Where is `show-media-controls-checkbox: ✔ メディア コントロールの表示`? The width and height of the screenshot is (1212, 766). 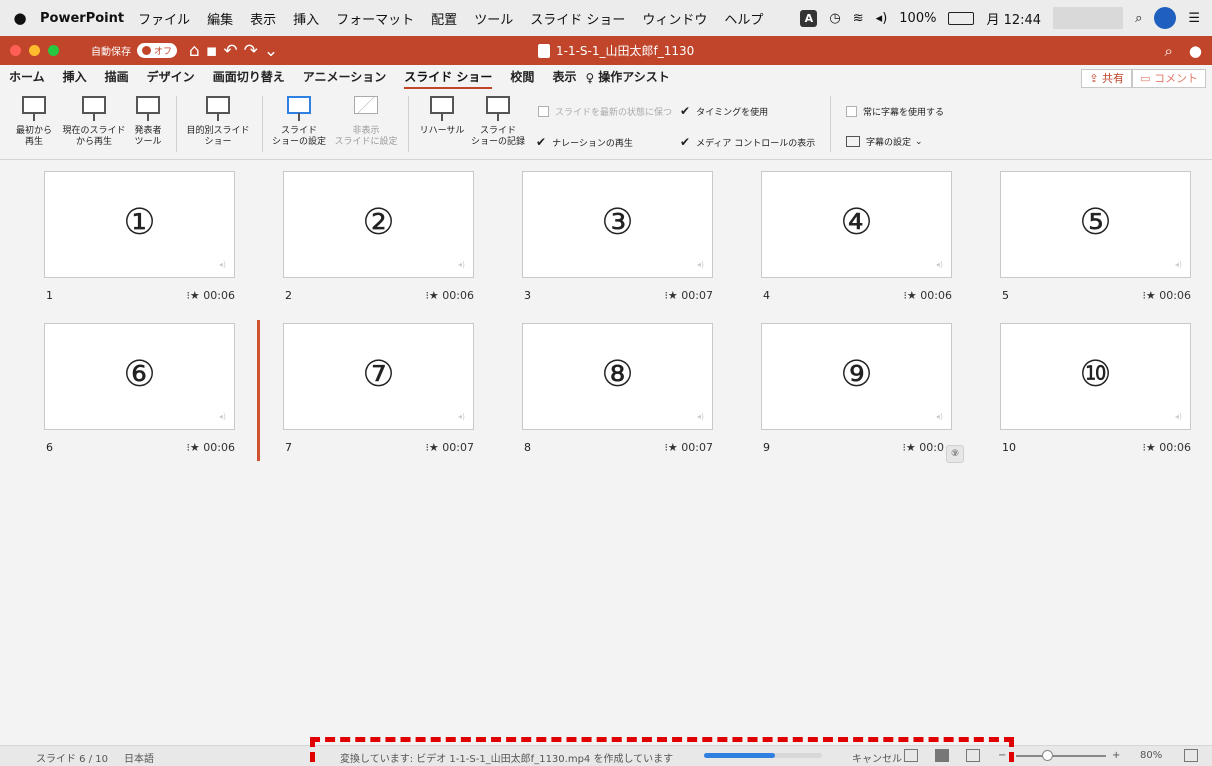
show-media-controls-checkbox: ✔ メディア コントロールの表示 is located at coordinates (747, 142).